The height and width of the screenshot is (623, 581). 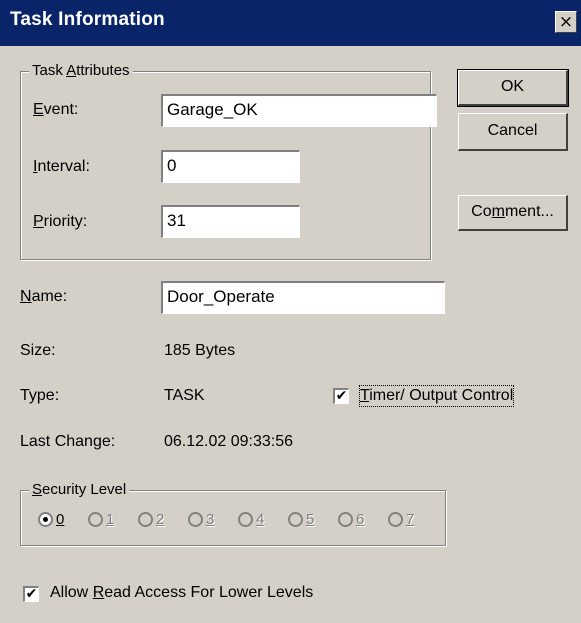 I want to click on timer-output-checkbox: ✔, so click(x=341, y=396).